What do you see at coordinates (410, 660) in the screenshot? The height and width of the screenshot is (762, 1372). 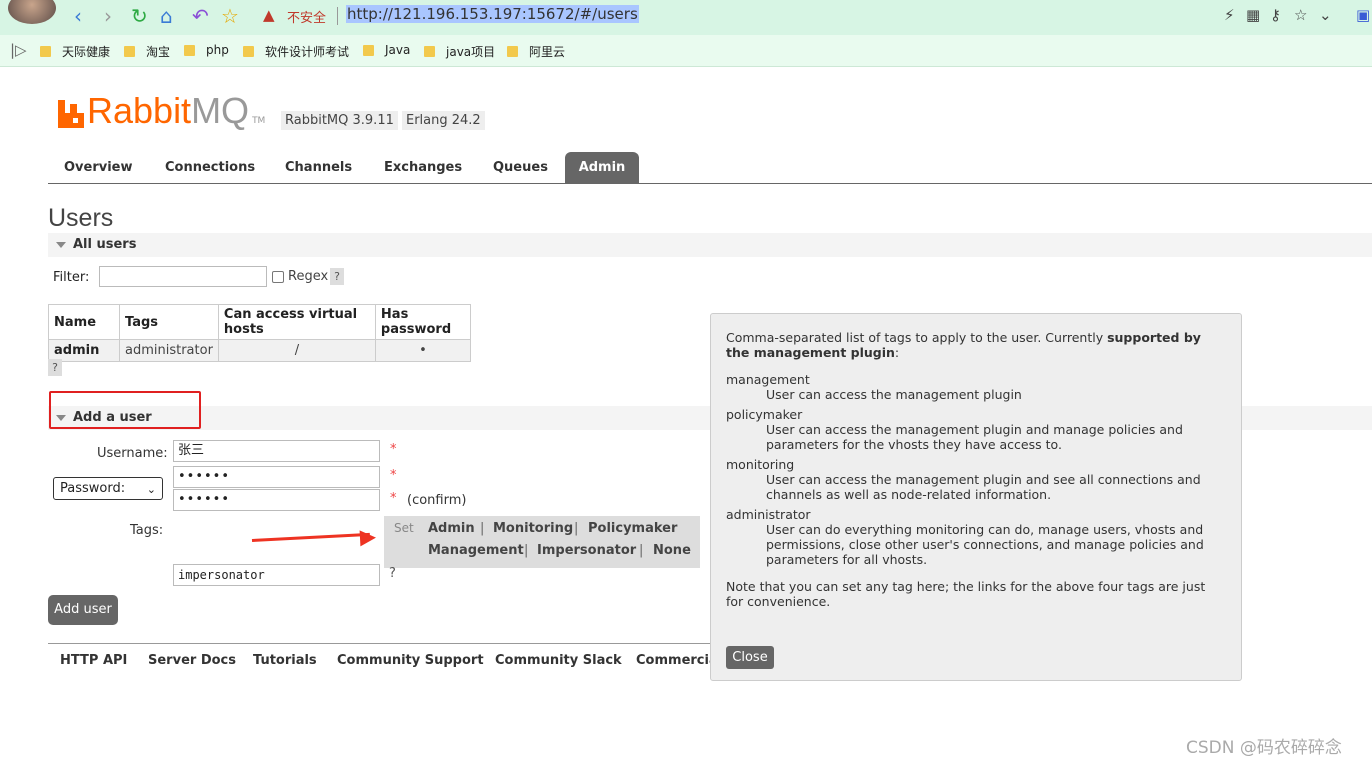 I see `footer-link-community-support: Community Support` at bounding box center [410, 660].